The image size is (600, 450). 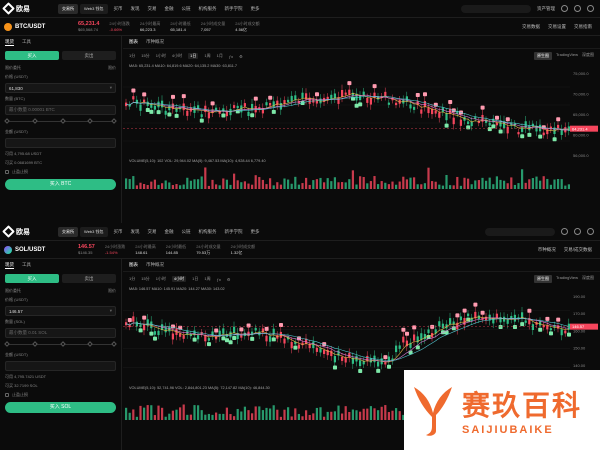 What do you see at coordinates (370, 101) in the screenshot?
I see `candle` at bounding box center [370, 101].